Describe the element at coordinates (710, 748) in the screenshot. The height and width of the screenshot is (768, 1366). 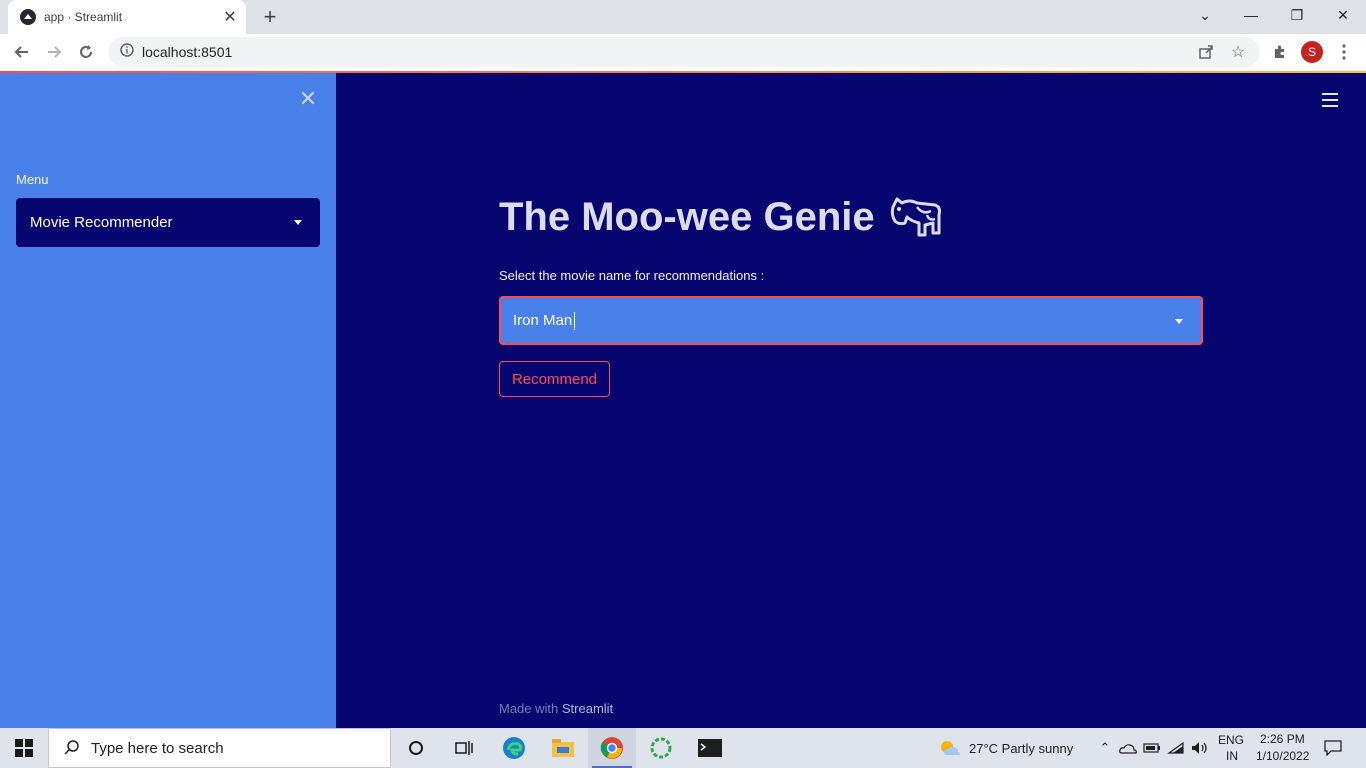
I see `terminal-icon` at that location.